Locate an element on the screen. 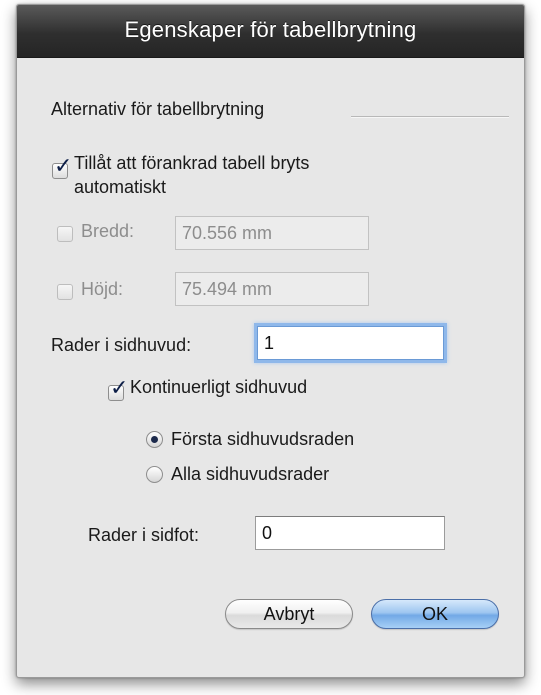  section-divider is located at coordinates (430, 117).